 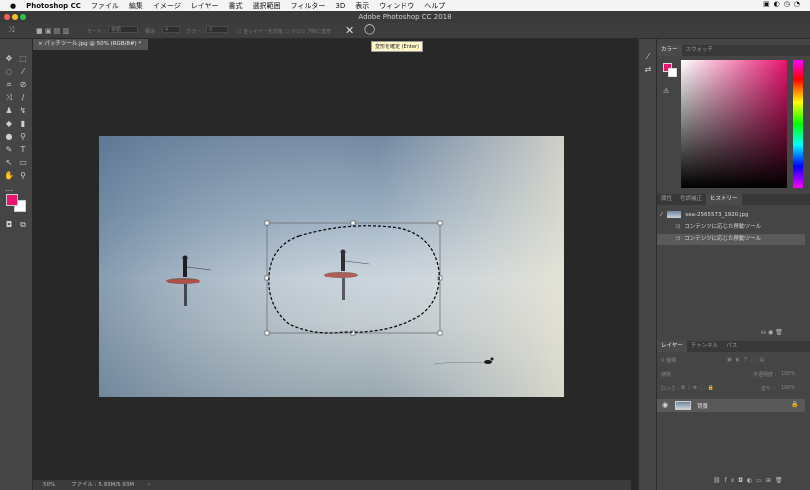 What do you see at coordinates (236, 6) in the screenshot?
I see `menu-type: 書式` at bounding box center [236, 6].